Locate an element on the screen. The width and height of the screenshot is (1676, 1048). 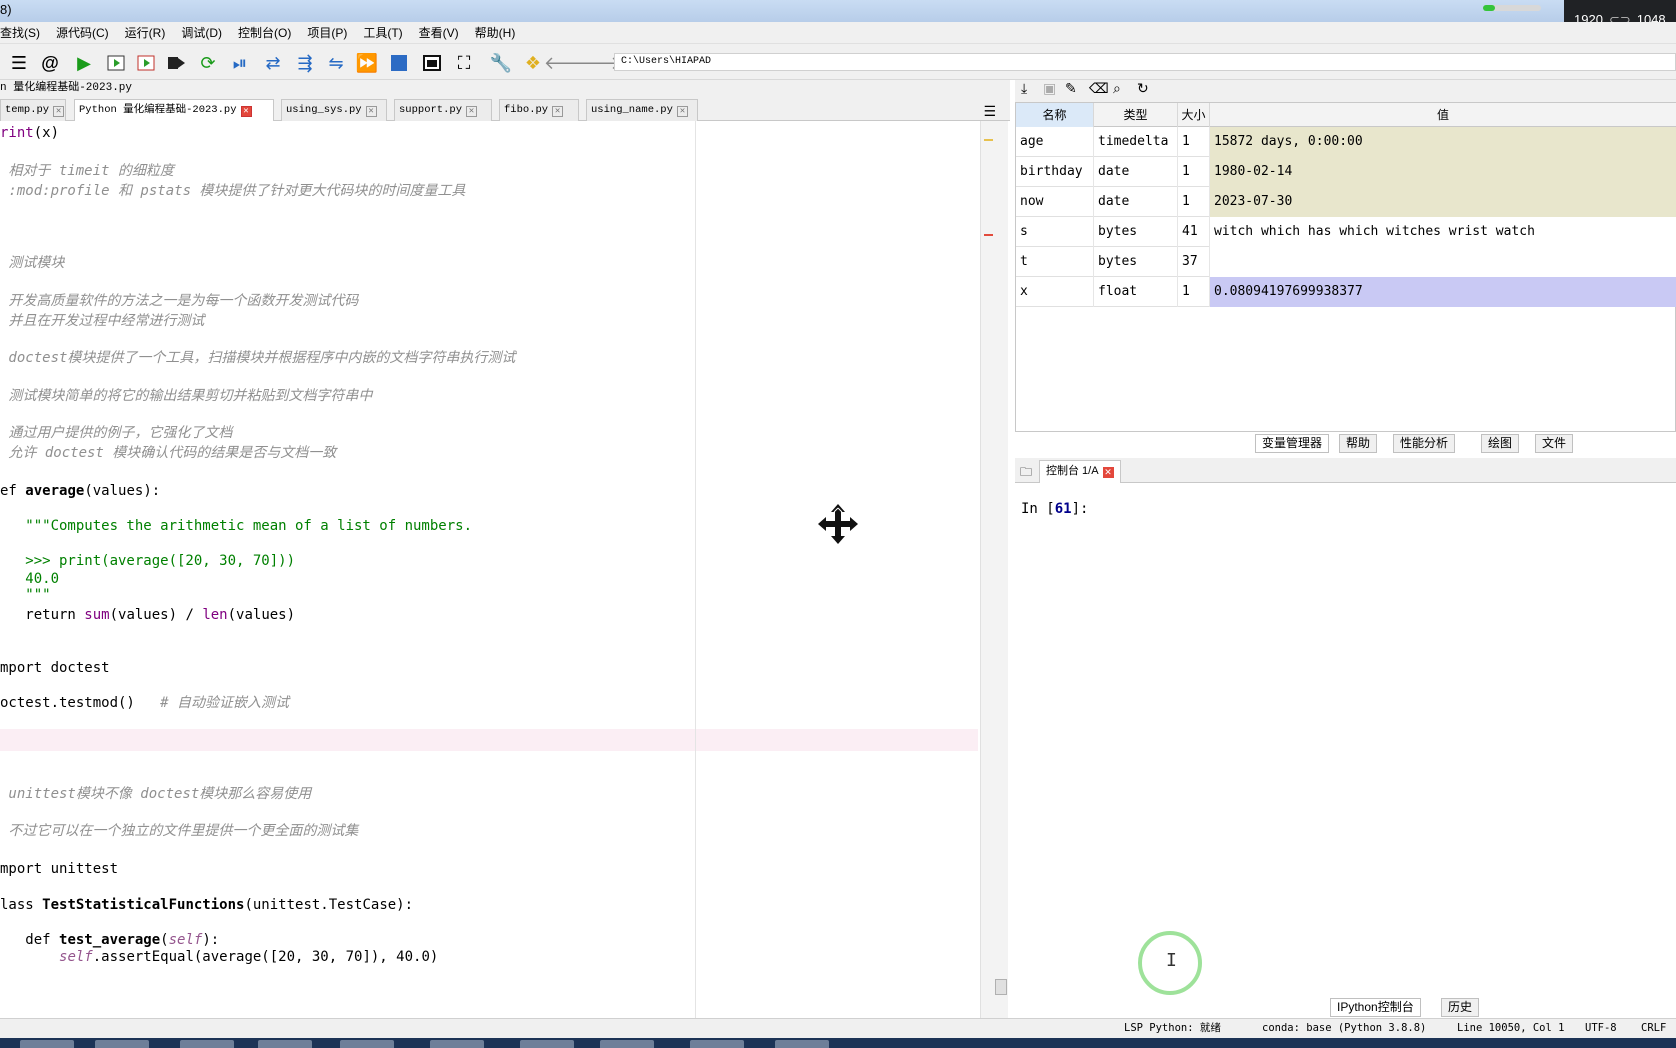
code-token: len is located at coordinates (215, 615).